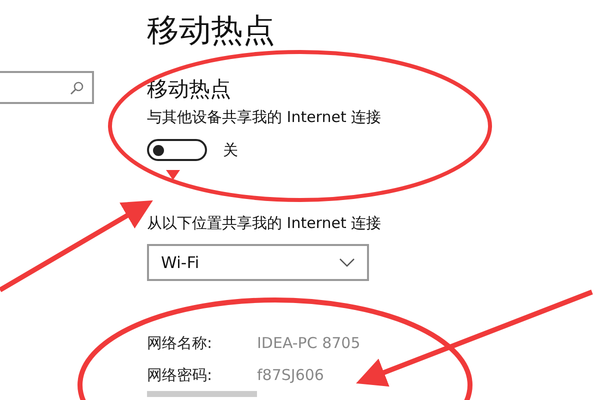  I want to click on dropdown: Wi-Fi, so click(258, 262).